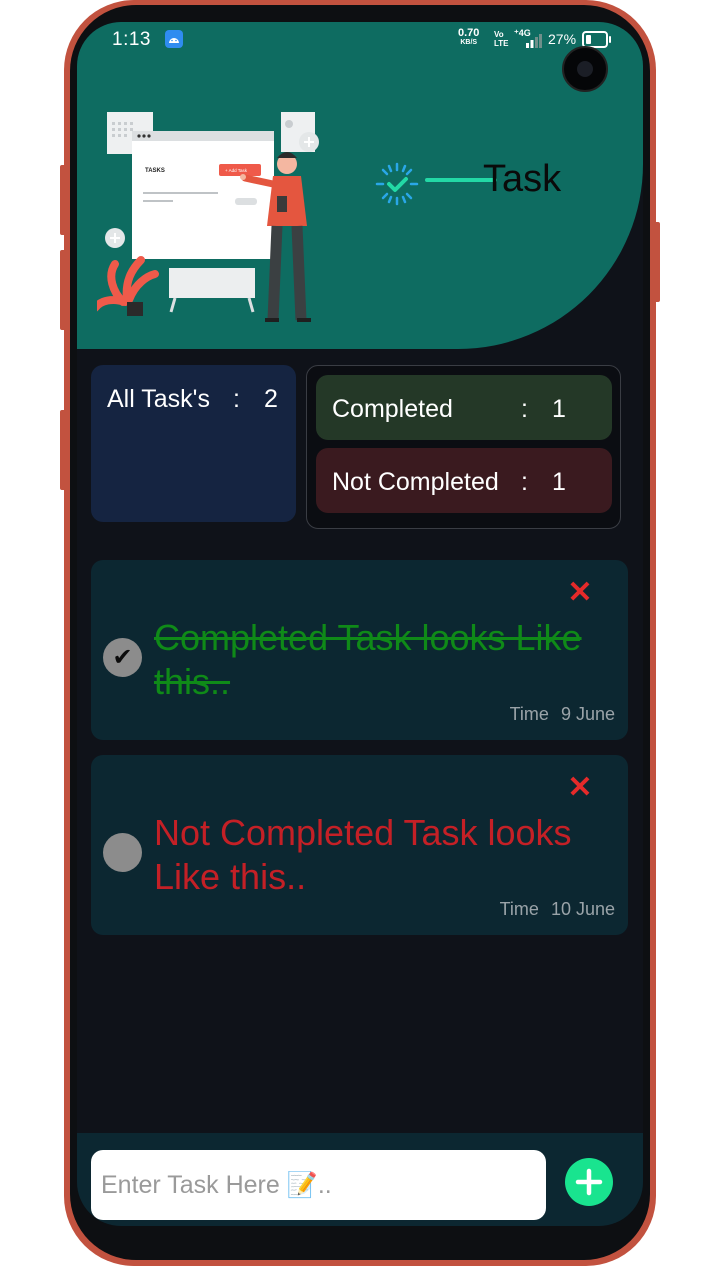 Image resolution: width=720 pixels, height=1280 pixels. What do you see at coordinates (522, 179) in the screenshot?
I see `app-title: Task` at bounding box center [522, 179].